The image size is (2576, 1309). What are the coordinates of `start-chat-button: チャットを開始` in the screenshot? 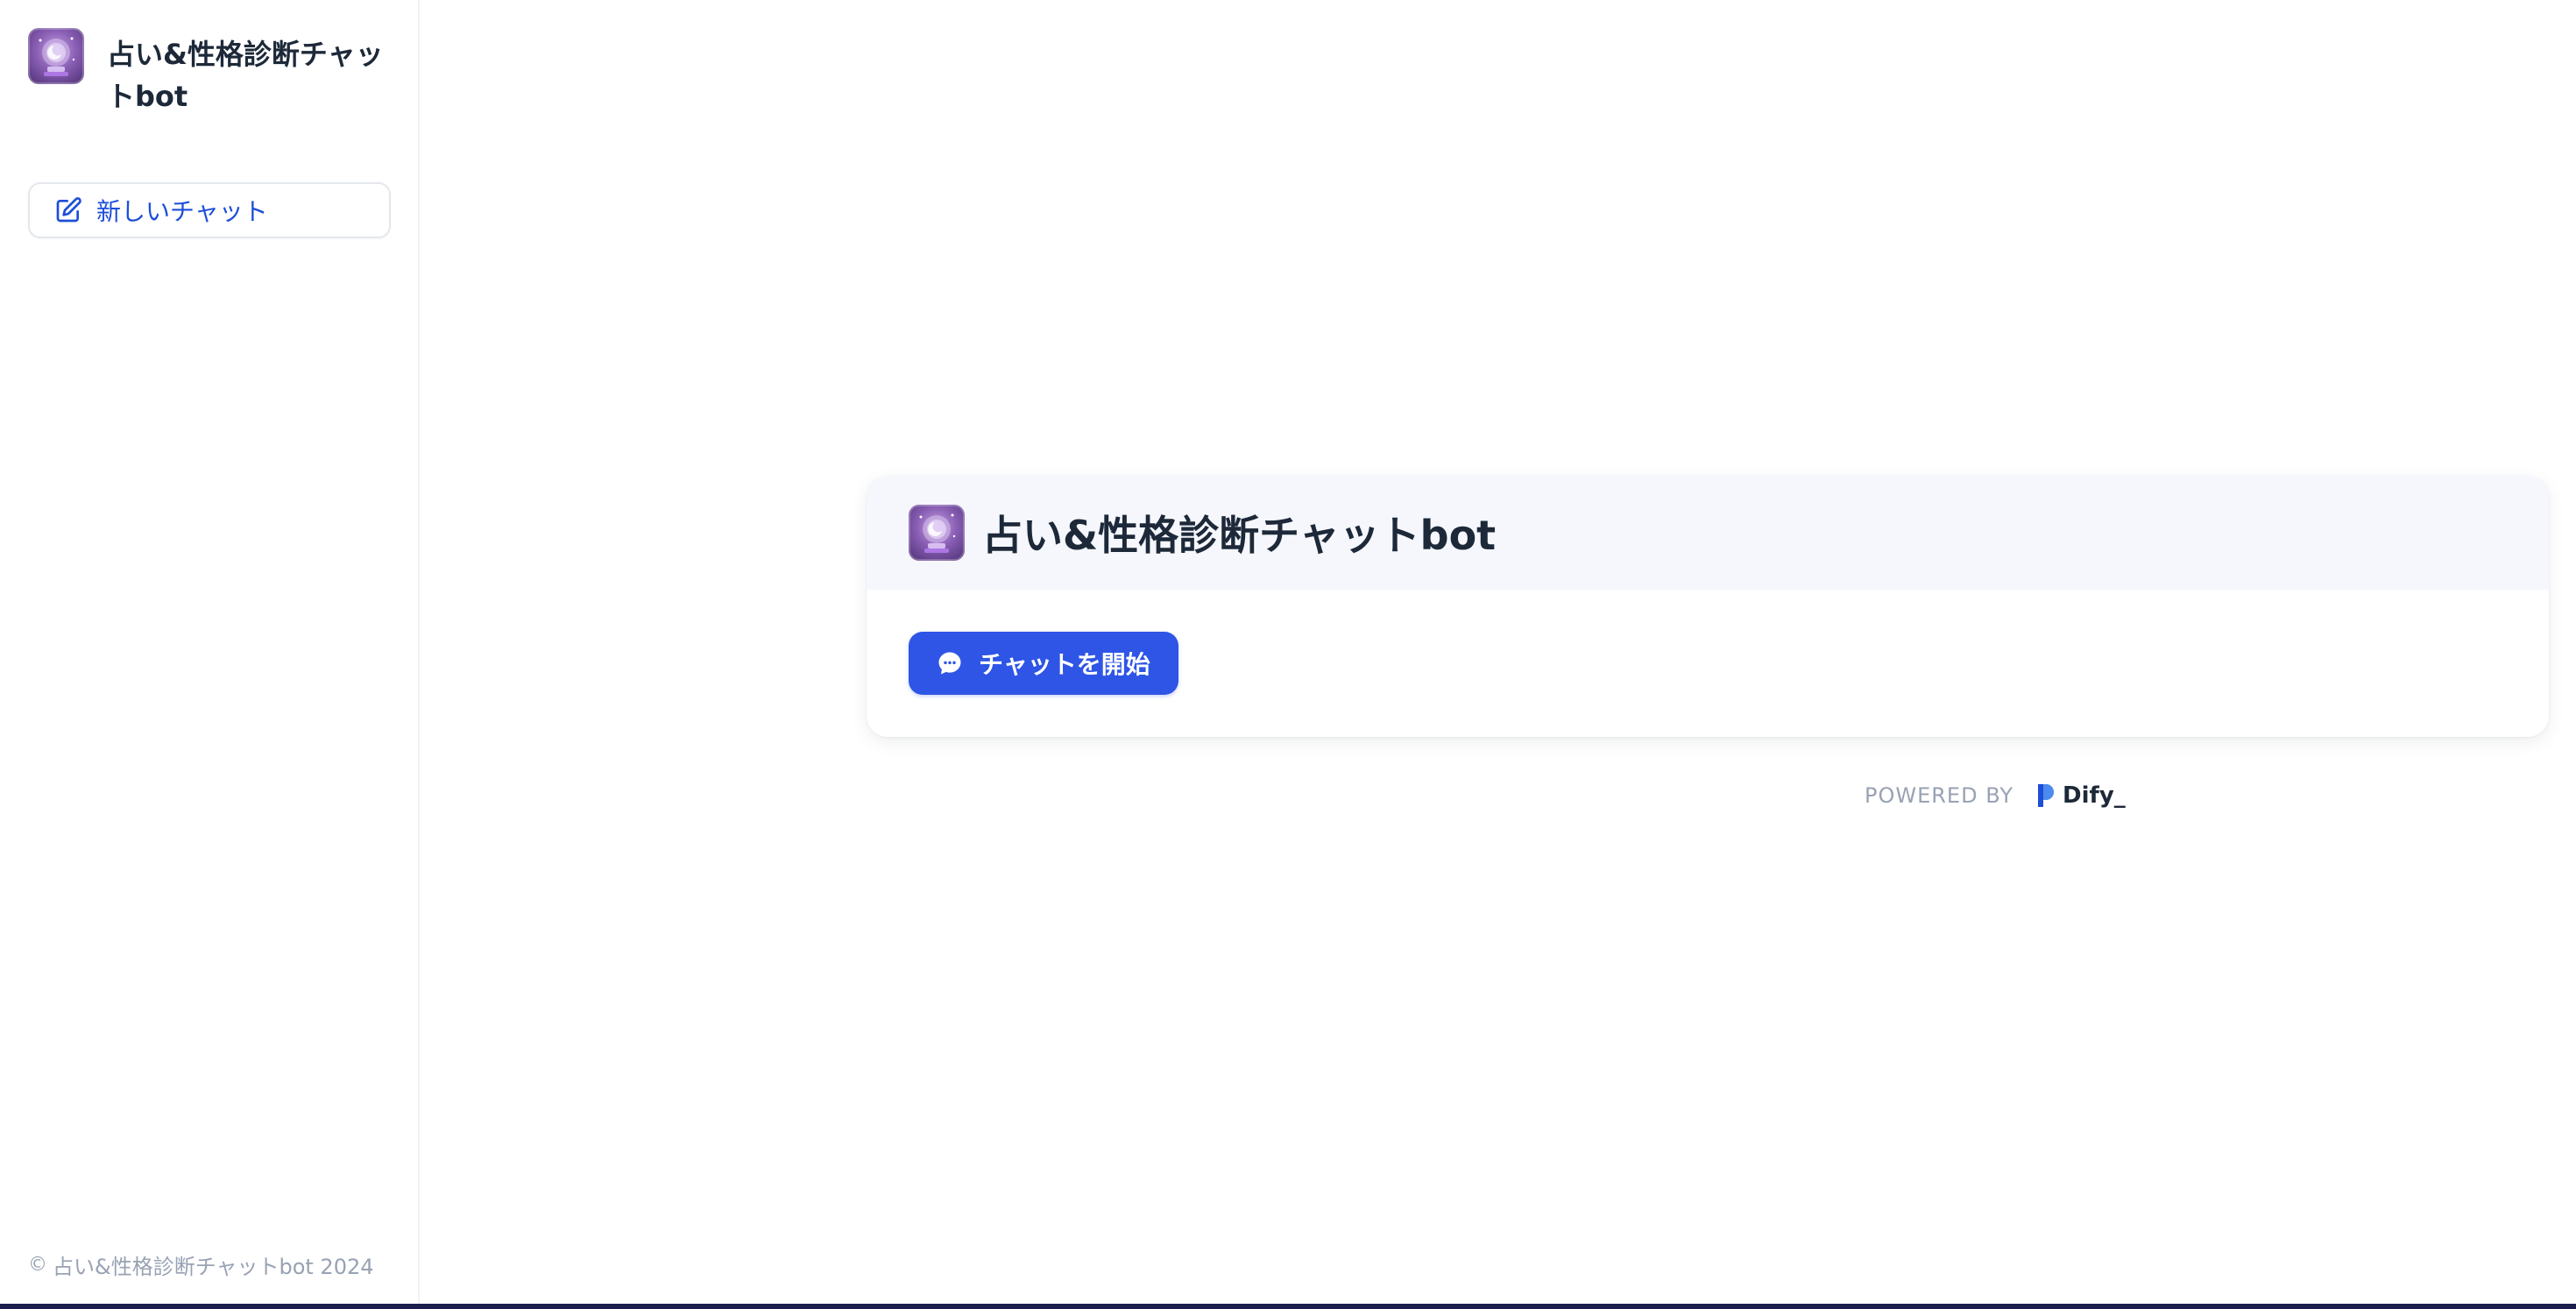 It's located at (1043, 663).